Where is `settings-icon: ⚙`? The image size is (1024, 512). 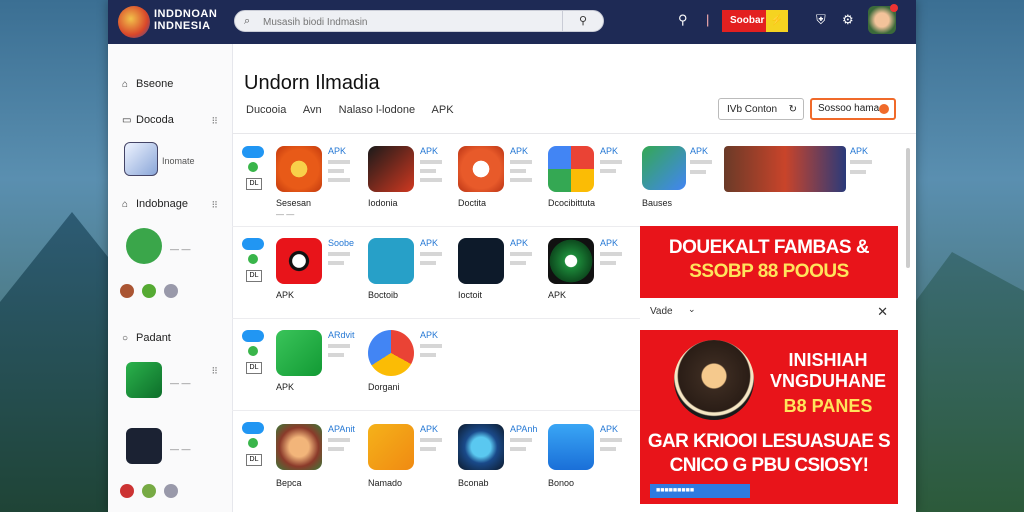 settings-icon: ⚙ is located at coordinates (848, 20).